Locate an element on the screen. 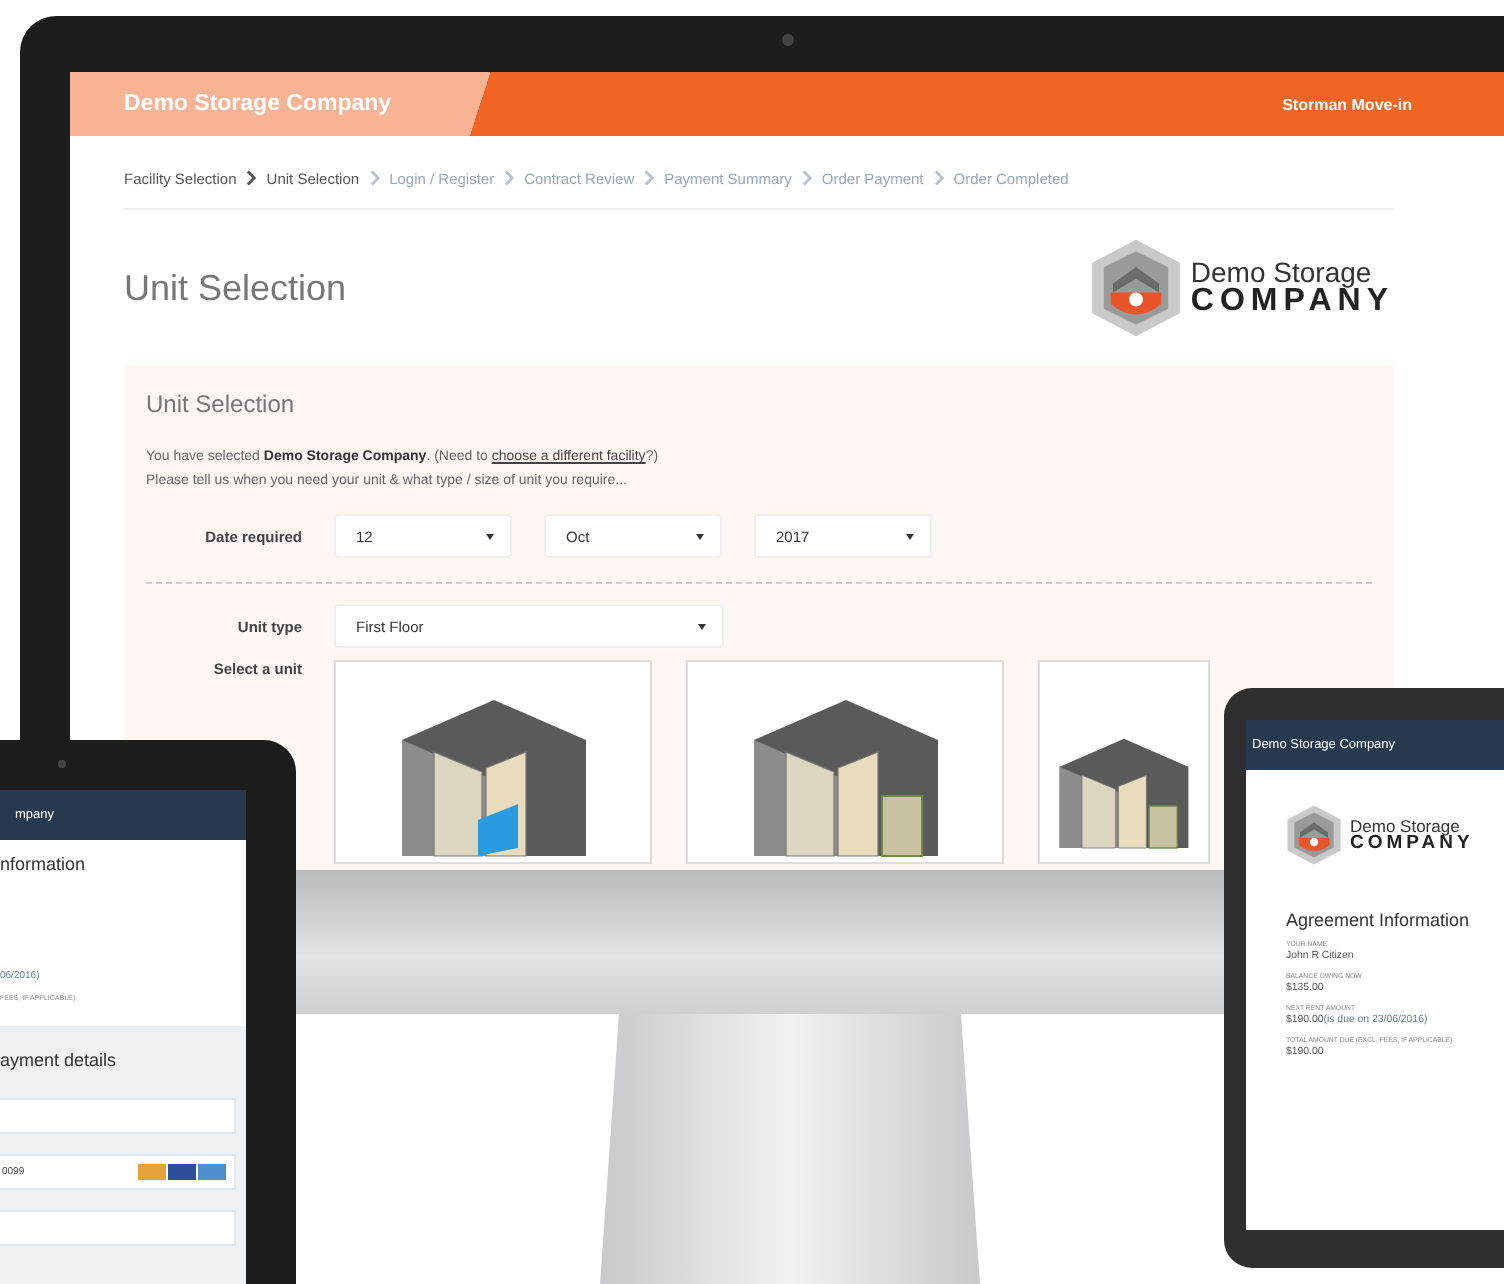 Image resolution: width=1504 pixels, height=1284 pixels. panel-title: Unit Selection is located at coordinates (221, 404).